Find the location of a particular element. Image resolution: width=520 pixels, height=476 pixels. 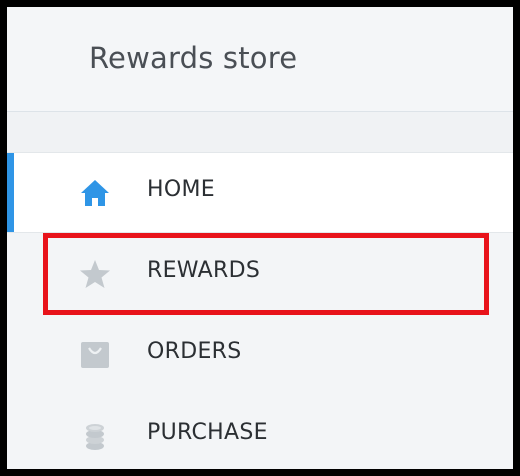

sidebar-spacer is located at coordinates (260, 132).